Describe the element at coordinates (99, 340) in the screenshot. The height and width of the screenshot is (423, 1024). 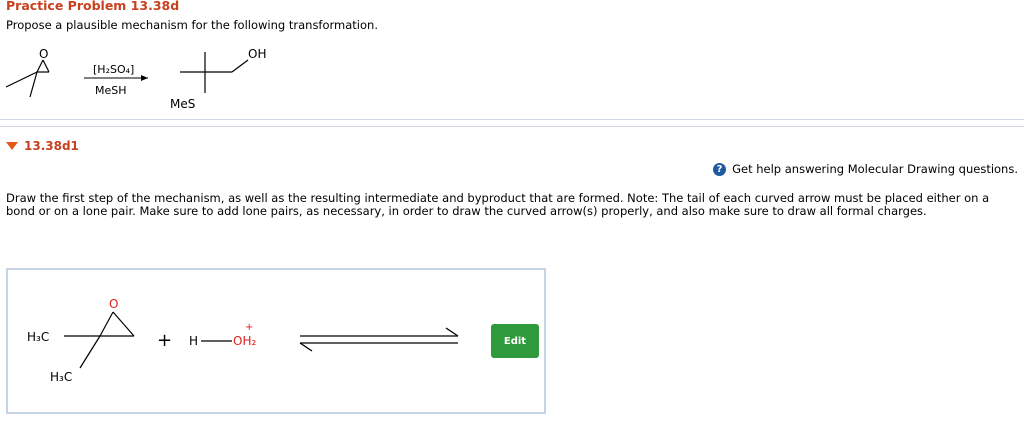
I see `epoxide-skeleton` at that location.